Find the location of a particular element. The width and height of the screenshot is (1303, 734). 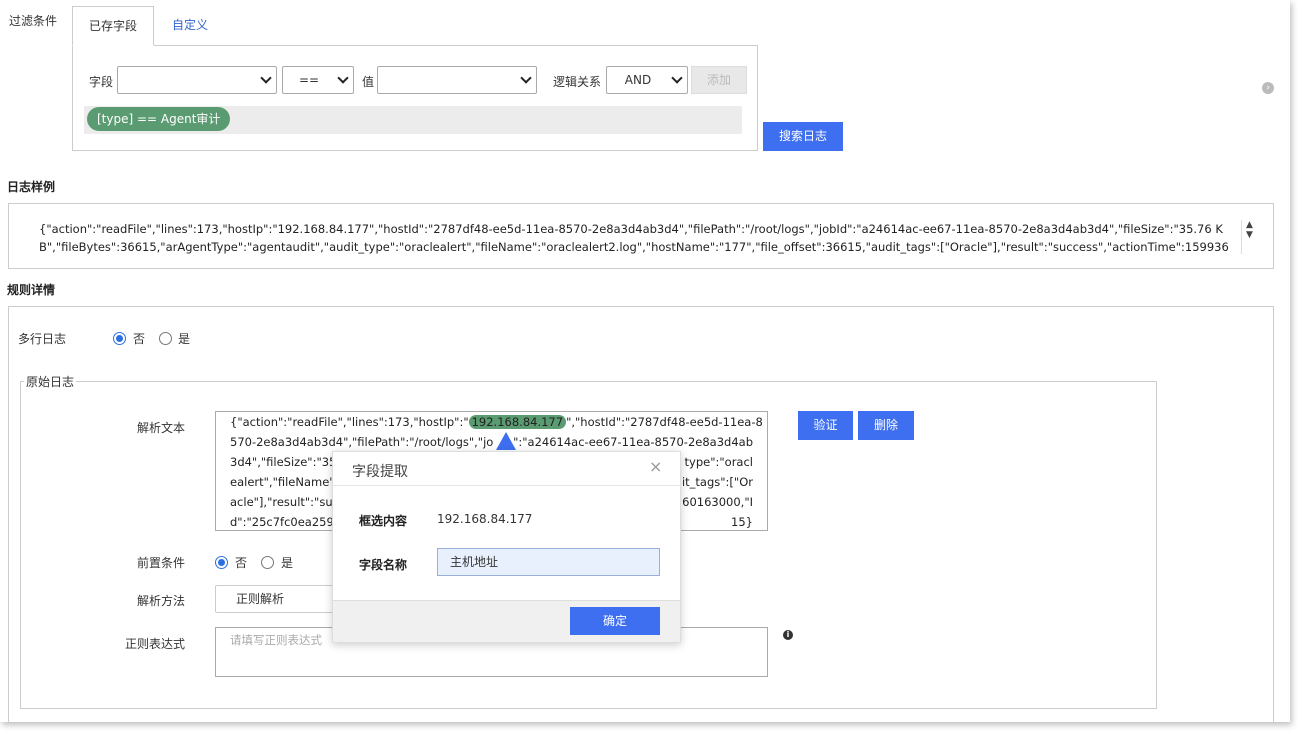

dialog-title: 字段提取 is located at coordinates (380, 472).